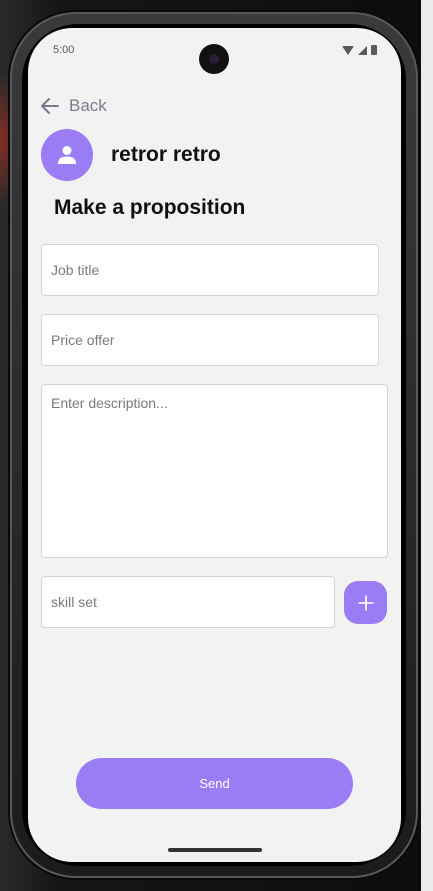  I want to click on status-icons, so click(359, 50).